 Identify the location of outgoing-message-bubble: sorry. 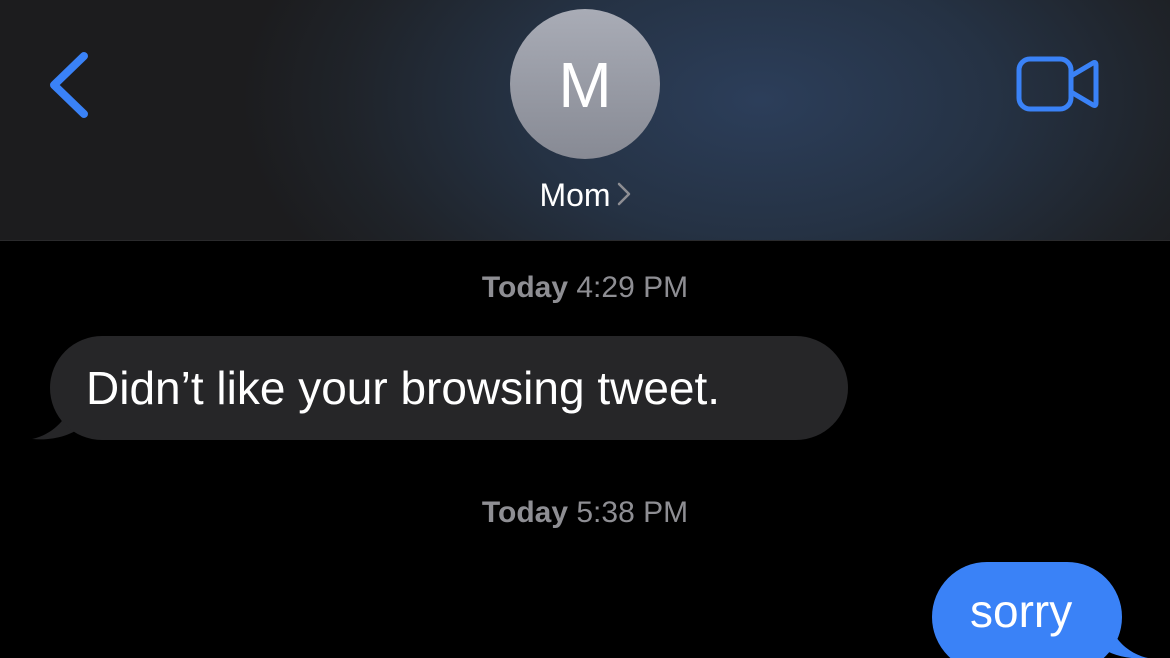
(1027, 610).